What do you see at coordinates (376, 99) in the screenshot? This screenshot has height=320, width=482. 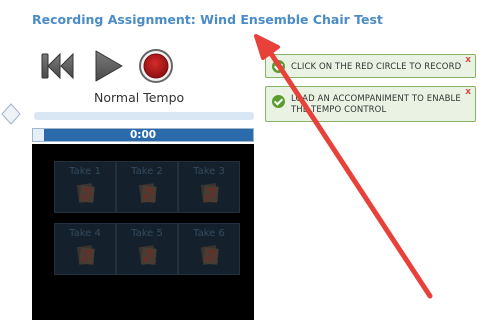 I see `notification-text-line1: LOAD AN ACCOMPANIMENT TO ENABLE` at bounding box center [376, 99].